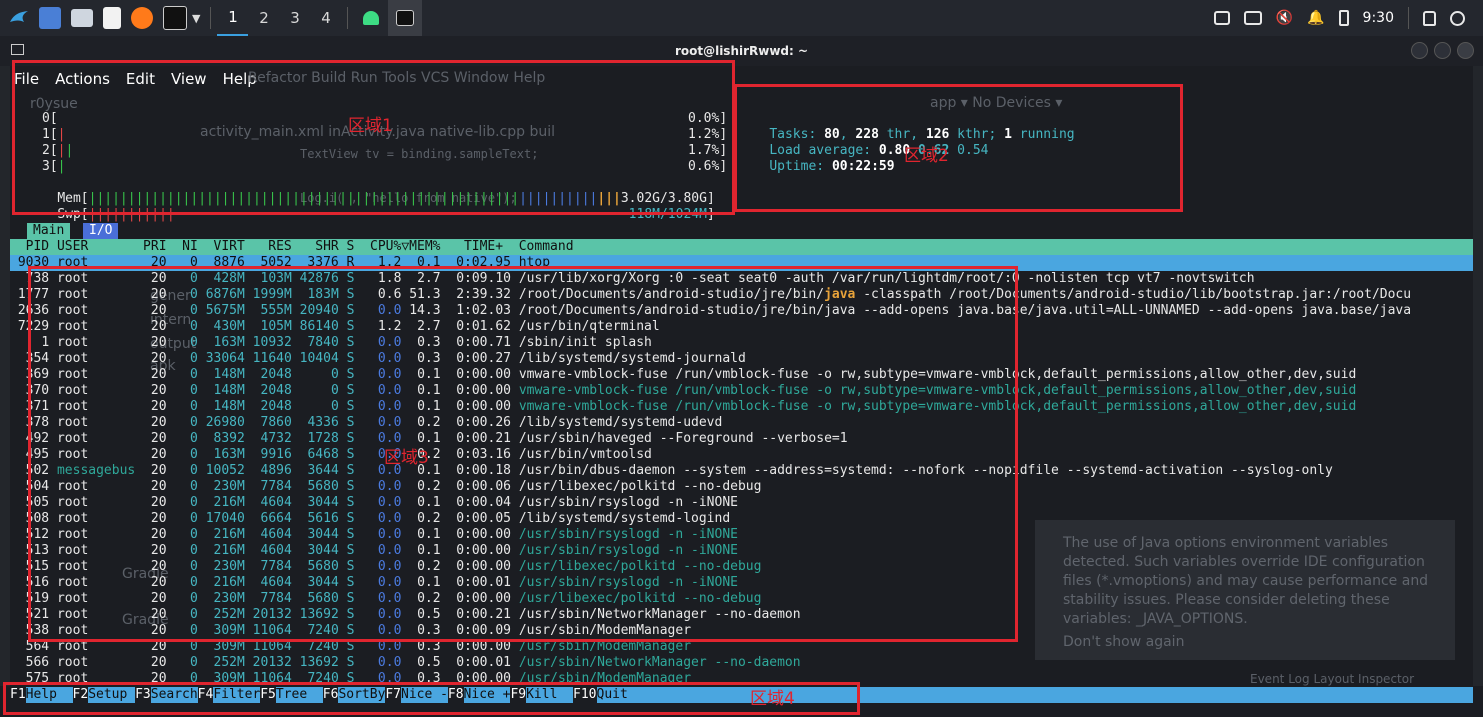 The height and width of the screenshot is (717, 1483). What do you see at coordinates (431, 698) in the screenshot?
I see `annotation-box-region4` at bounding box center [431, 698].